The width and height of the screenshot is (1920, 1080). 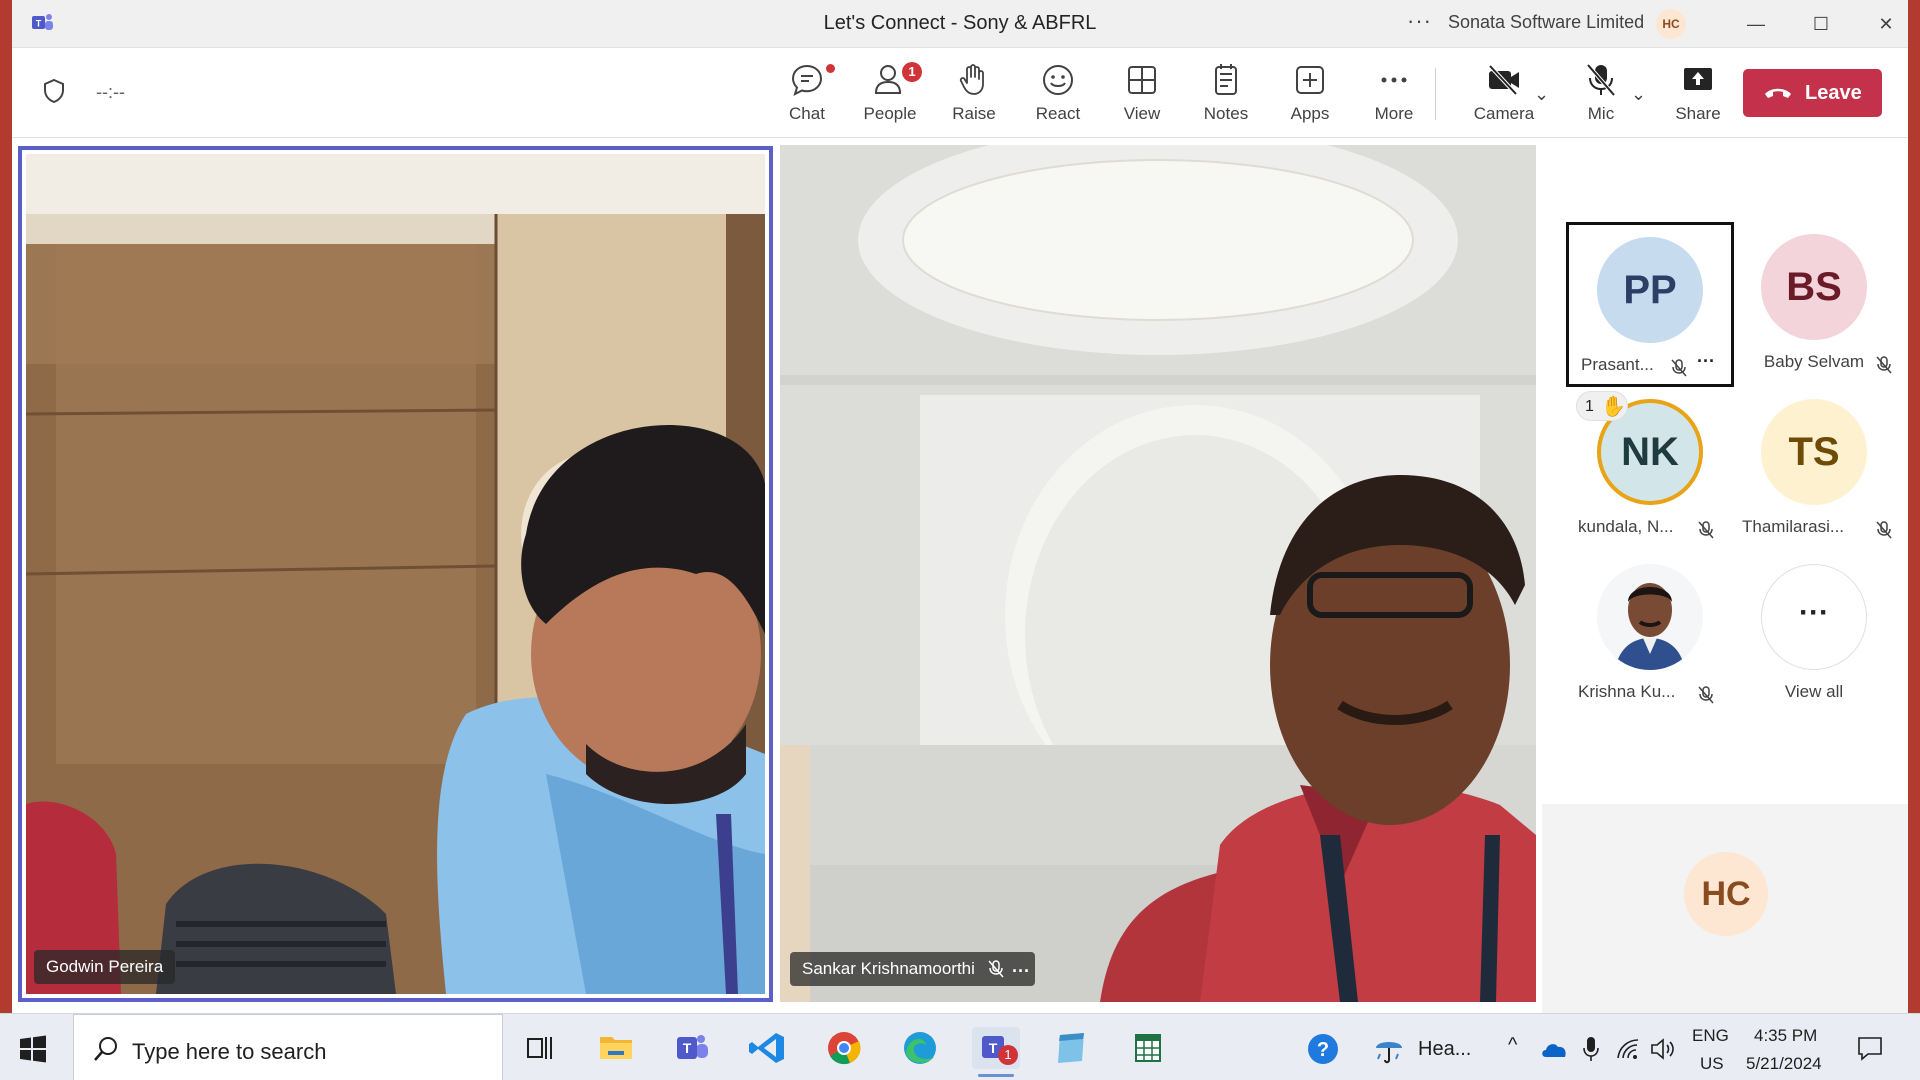 I want to click on notification-center-icon, so click(x=1870, y=1048).